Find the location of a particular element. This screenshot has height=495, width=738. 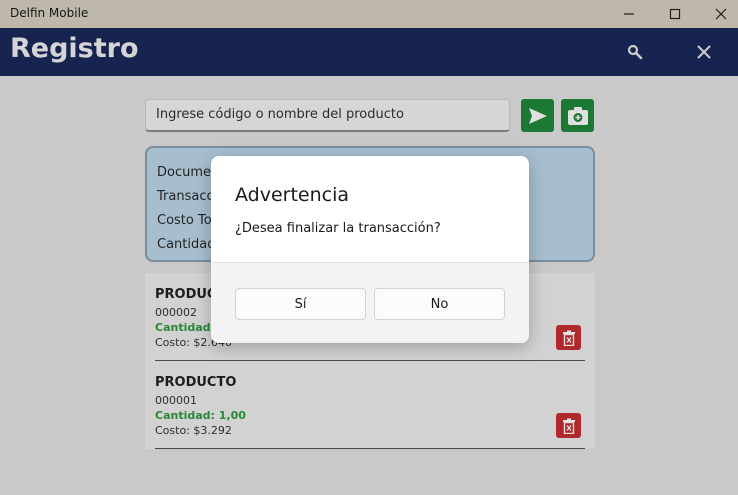

dialog-message: ¿Desea finalizar la transacción? is located at coordinates (338, 228).